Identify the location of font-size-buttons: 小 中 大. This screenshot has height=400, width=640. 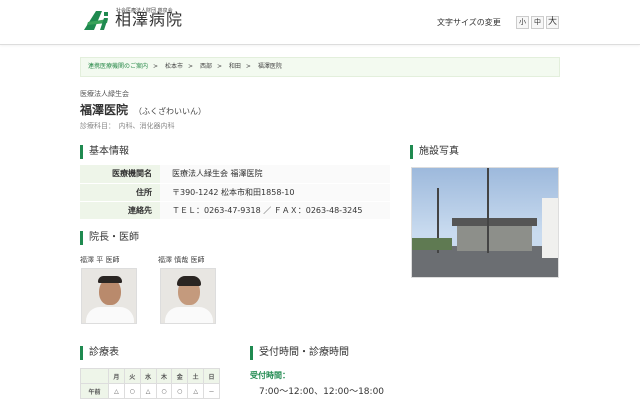
(537, 22).